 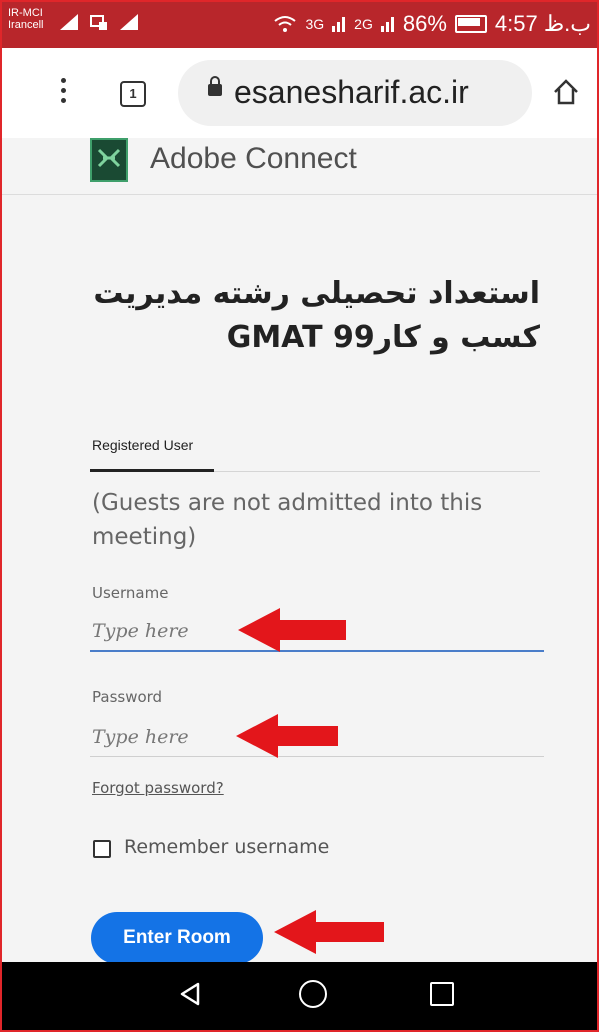 I want to click on network-type-2: 2G, so click(x=363, y=24).